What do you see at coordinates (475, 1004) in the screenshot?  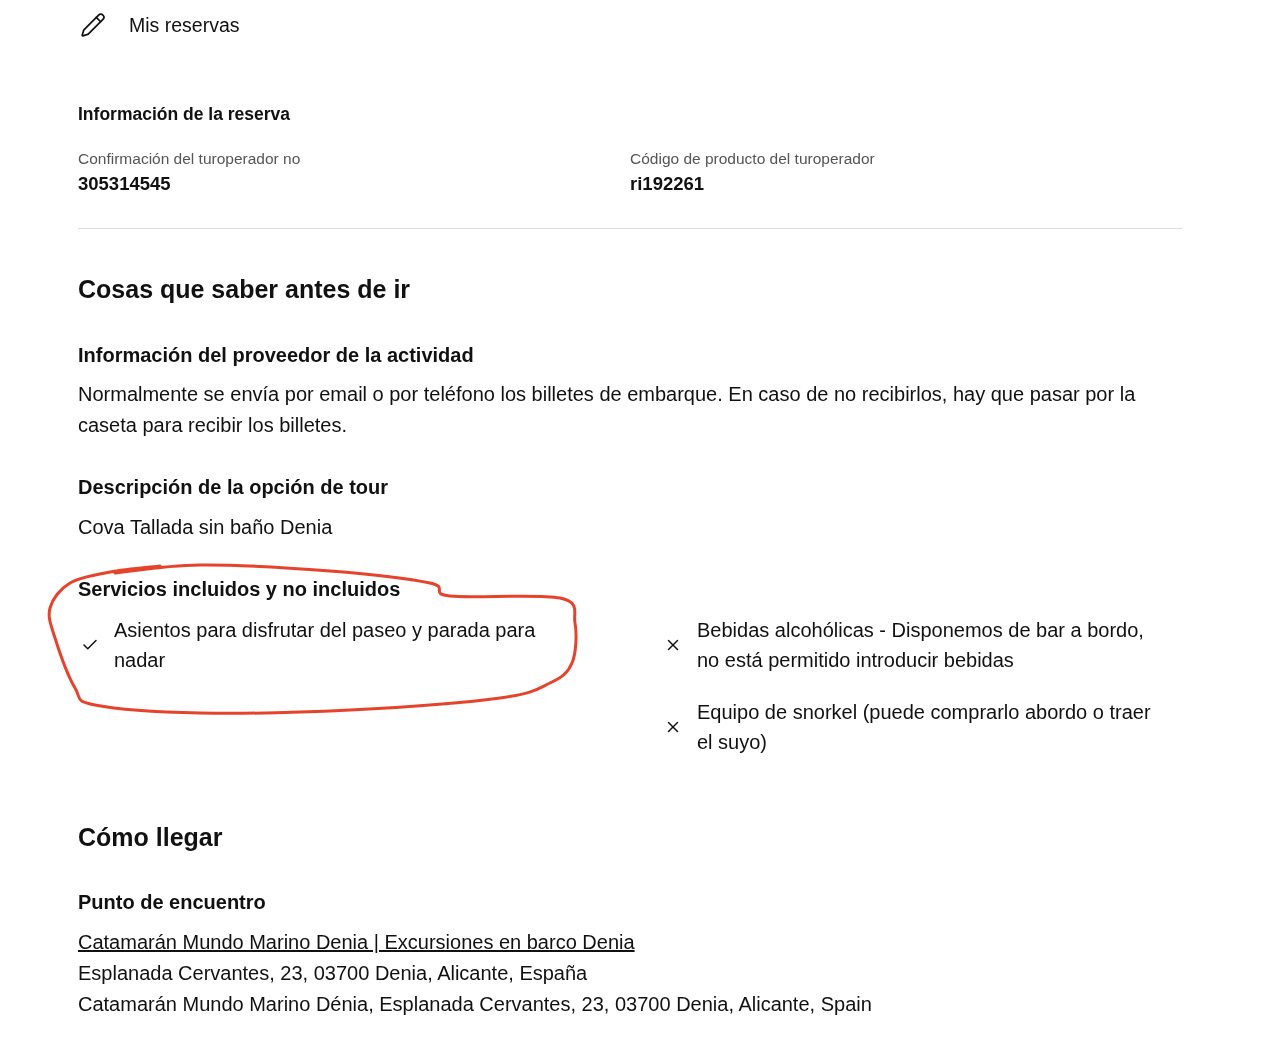 I see `address-text: Catamarán Mundo Marino Dénia, Esplanada Cervantes, 23, 03700 Denia, Alicante, Spain` at bounding box center [475, 1004].